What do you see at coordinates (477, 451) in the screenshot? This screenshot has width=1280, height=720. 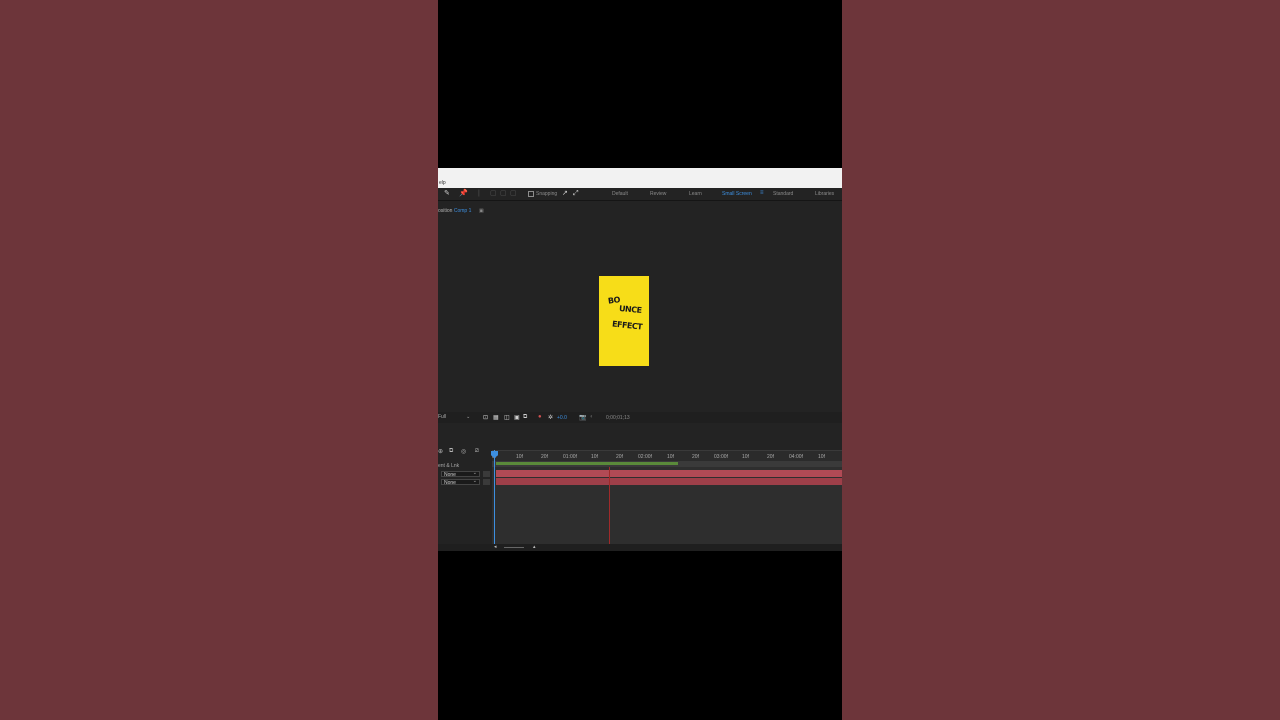 I see `graph-editor-icon: ⧄` at bounding box center [477, 451].